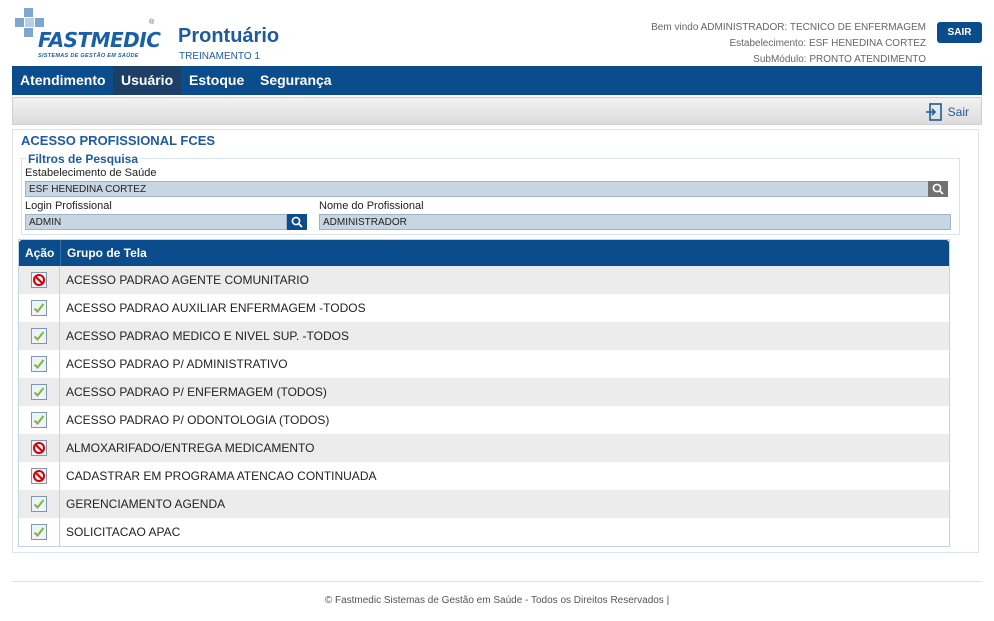 The image size is (994, 621). Describe the element at coordinates (219, 56) in the screenshot. I see `page-subtitle: TREINAMENTO 1` at that location.